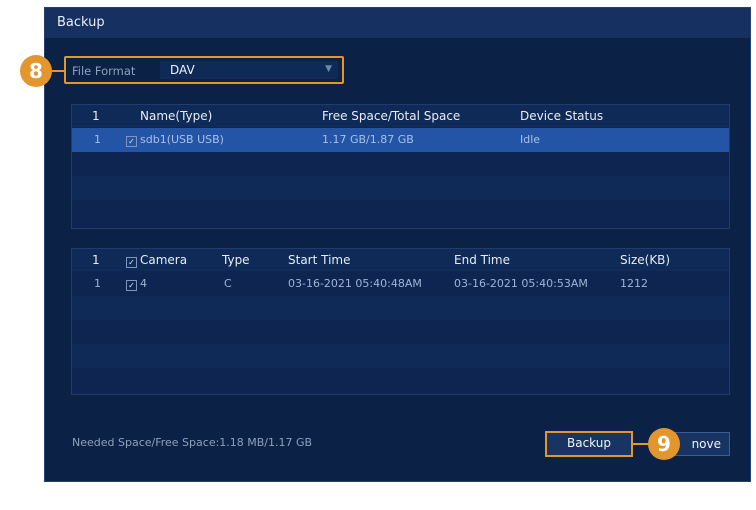  What do you see at coordinates (530, 139) in the screenshot?
I see `device-row-status: Idle` at bounding box center [530, 139].